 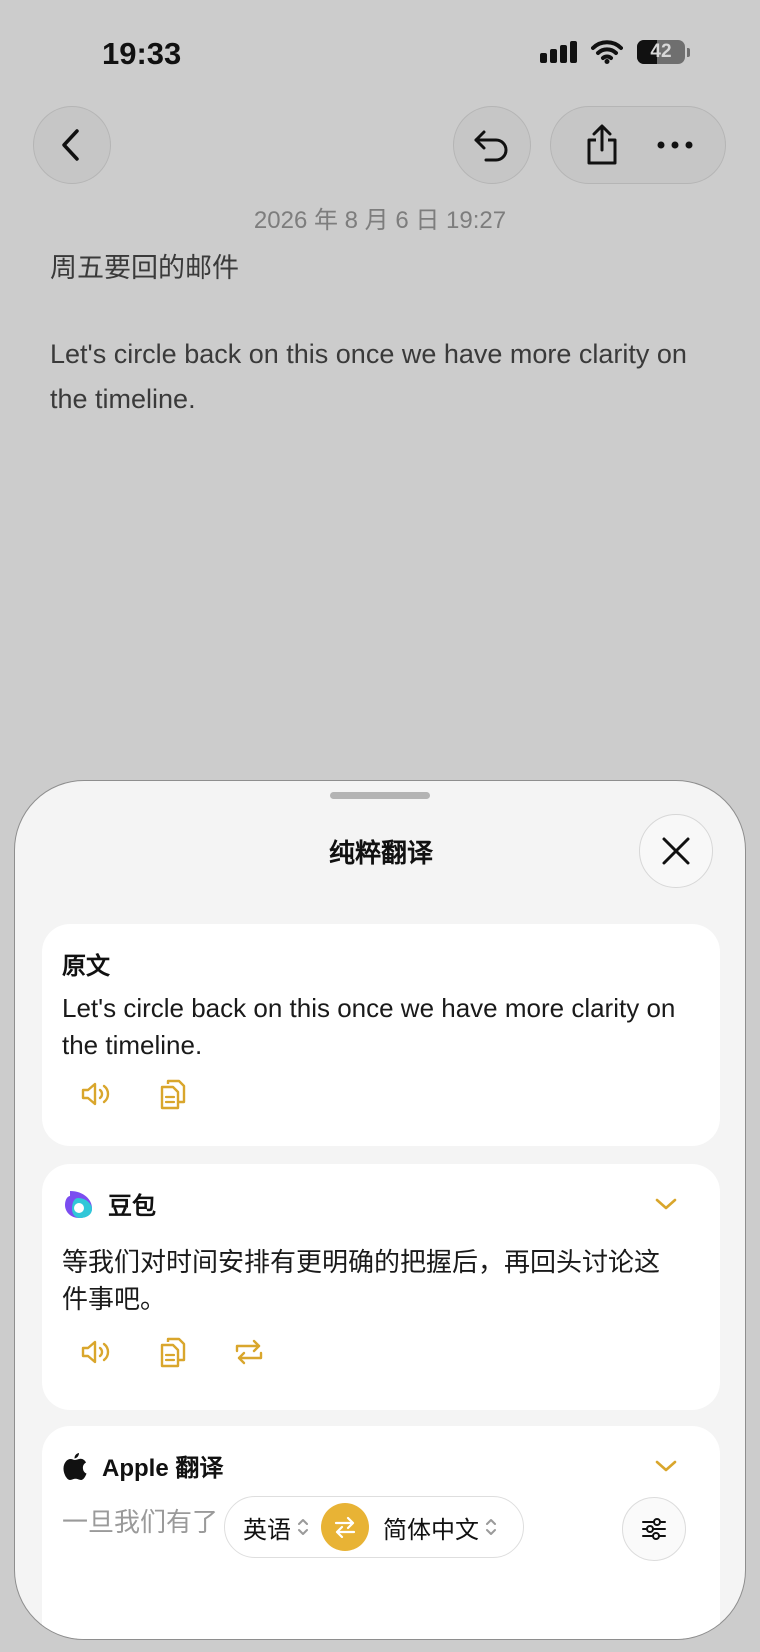 I want to click on doubao-text: 等我们对时间安排有更明确的把握后，再回头讨论这件事吧。, so click(x=361, y=1280).